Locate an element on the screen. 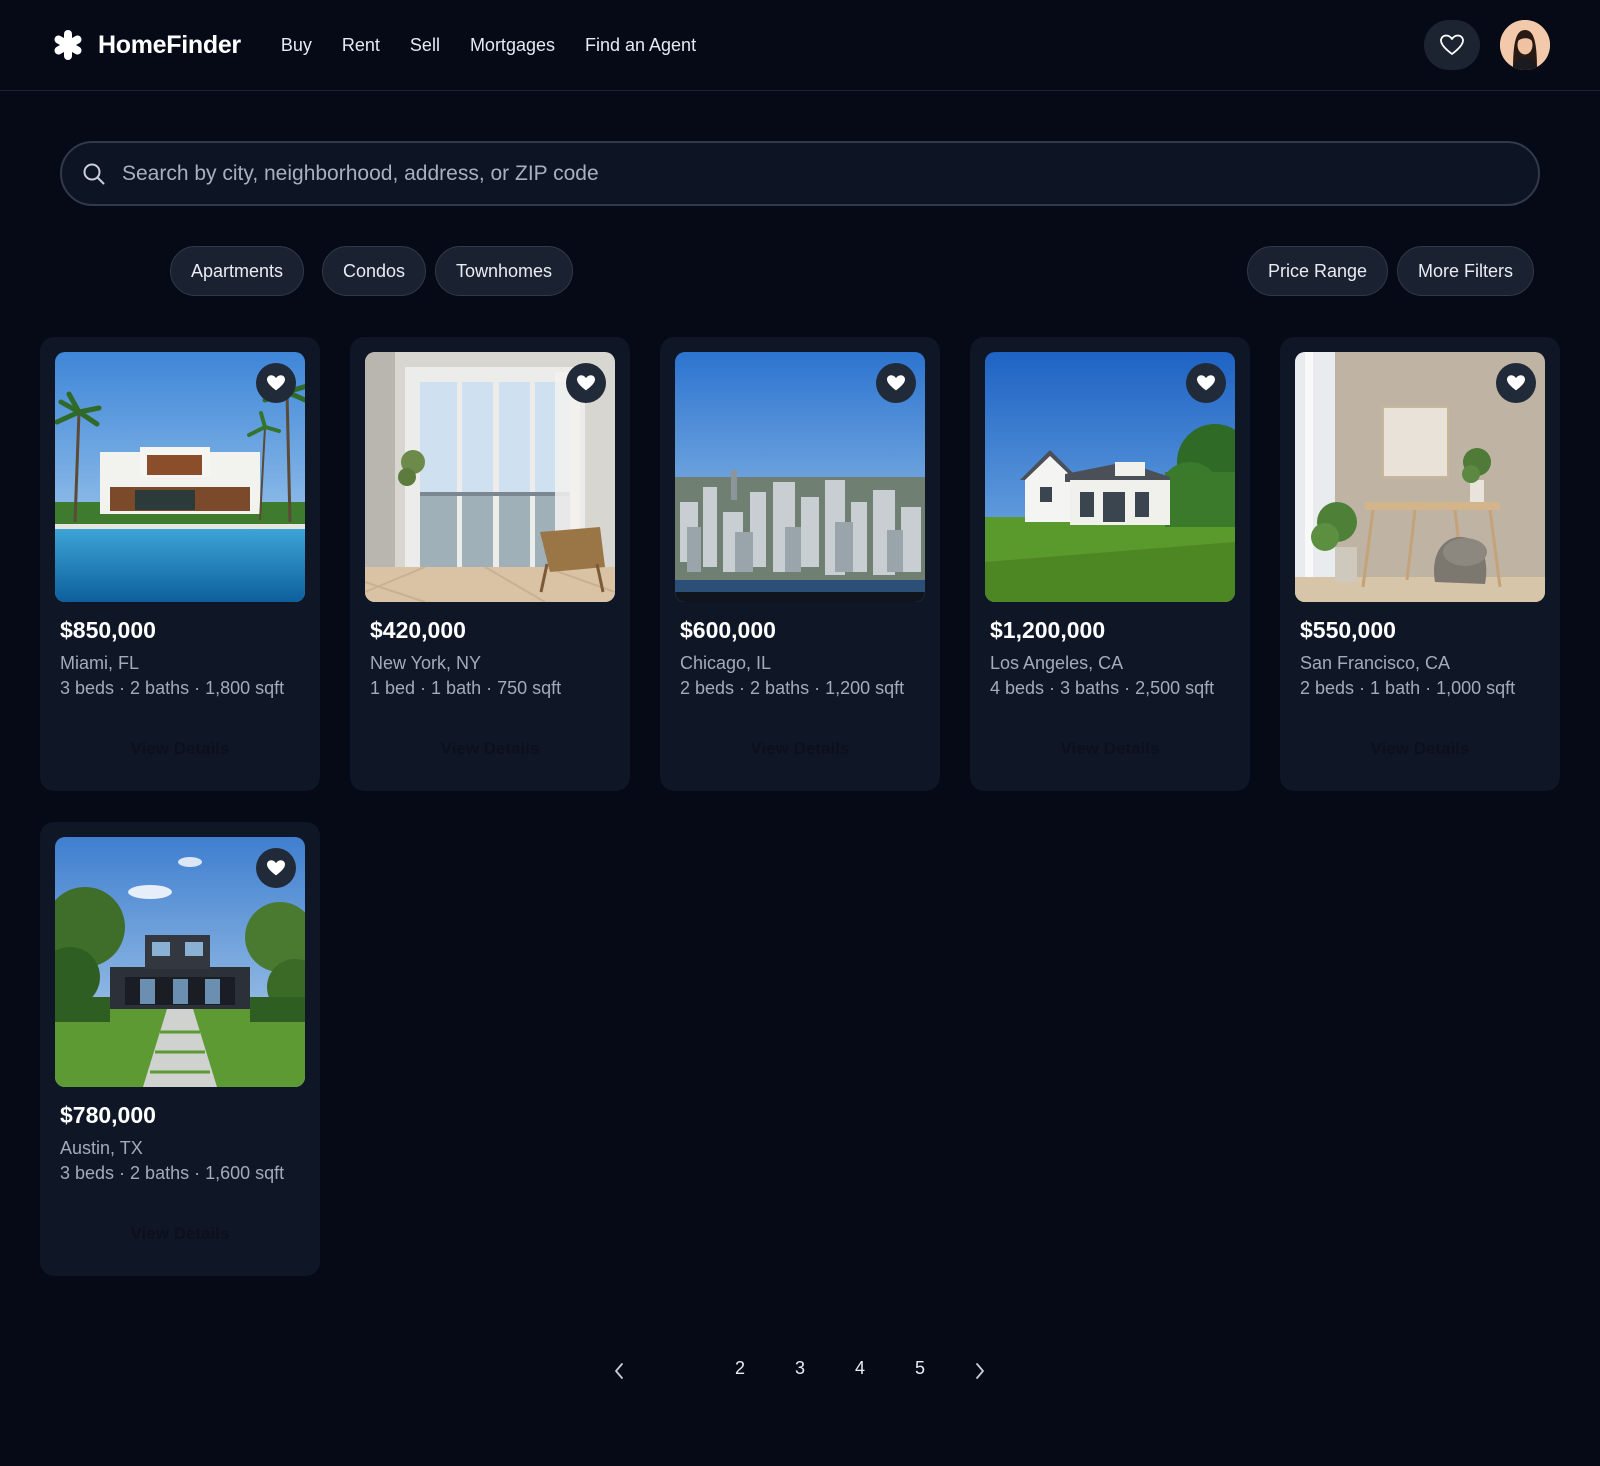 Image resolution: width=1600 pixels, height=1466 pixels. listing-specs: 3 beds · 2 baths · 1,800 sqft is located at coordinates (172, 688).